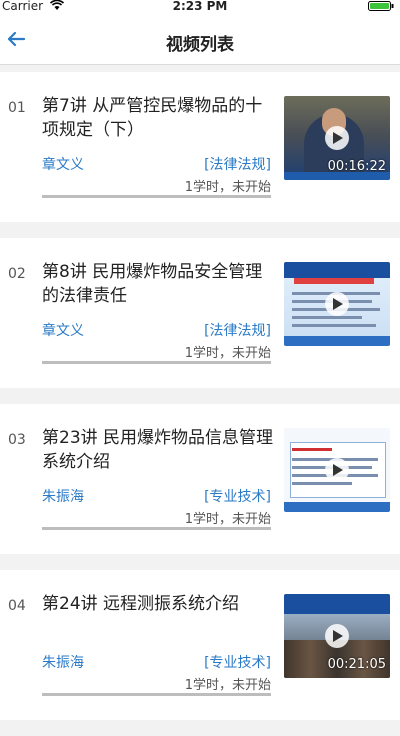 The image size is (400, 736). I want to click on video-thumbnail: 00:16:22, so click(337, 138).